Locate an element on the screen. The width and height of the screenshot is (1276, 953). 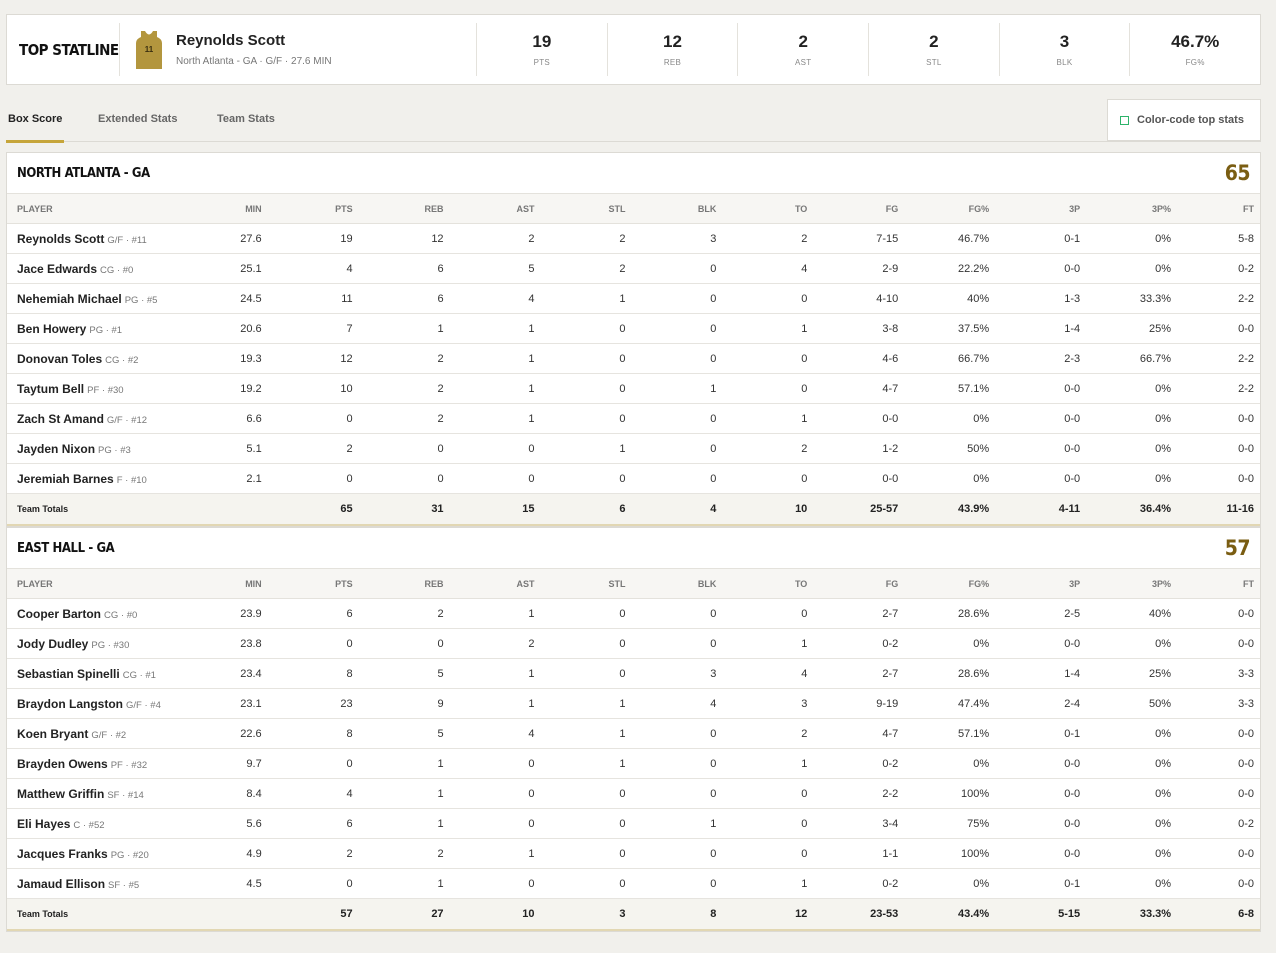
stat-cell: 2-2 is located at coordinates (1218, 358).